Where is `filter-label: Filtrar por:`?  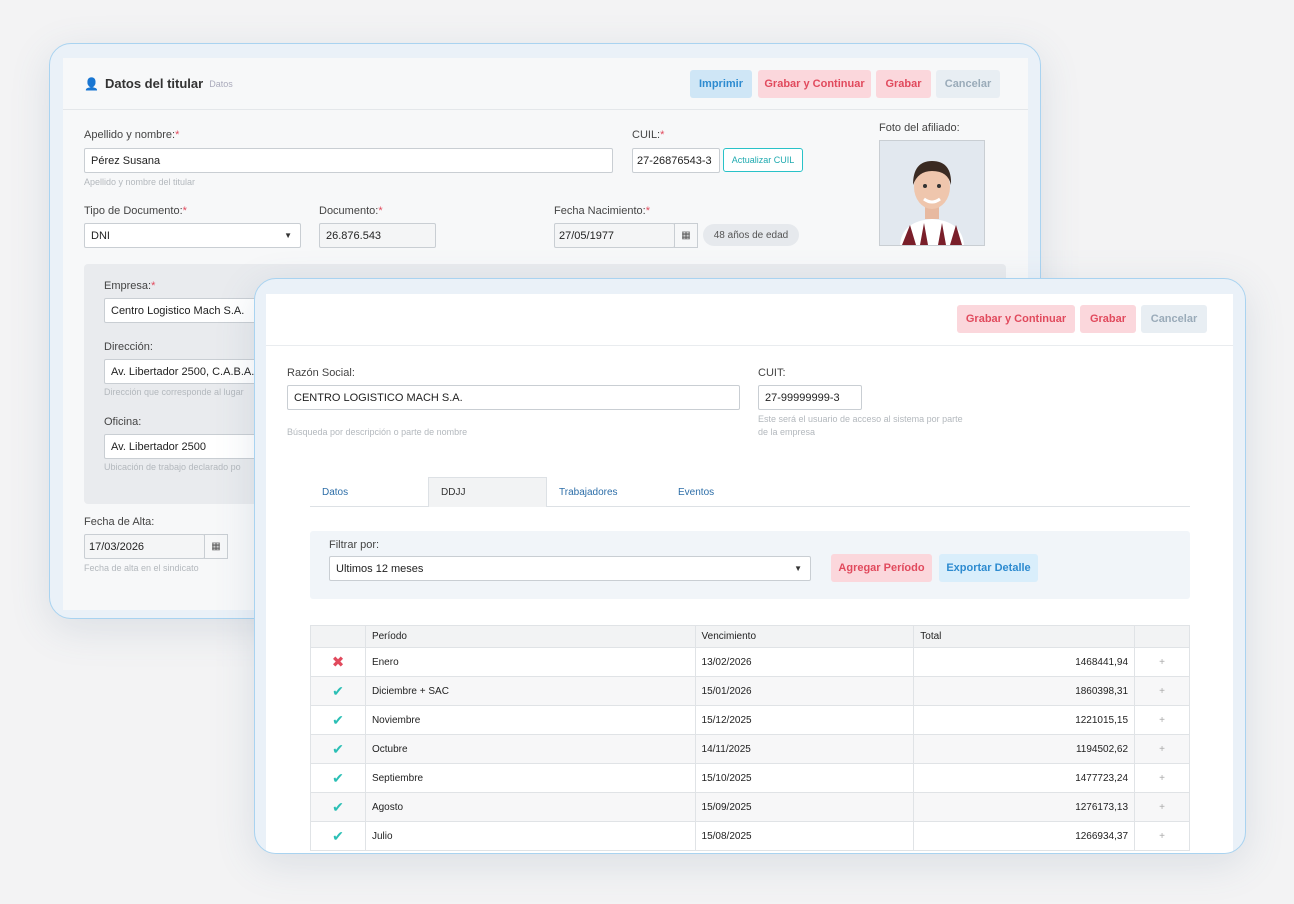
filter-label: Filtrar por: is located at coordinates (354, 545).